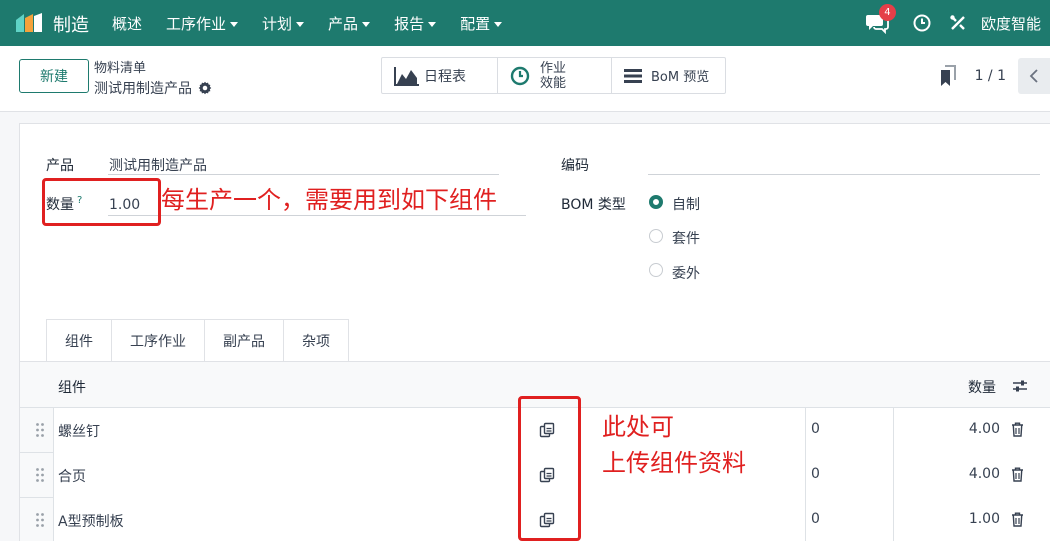 Image resolution: width=1050 pixels, height=541 pixels. I want to click on menu-overview: 概述, so click(127, 23).